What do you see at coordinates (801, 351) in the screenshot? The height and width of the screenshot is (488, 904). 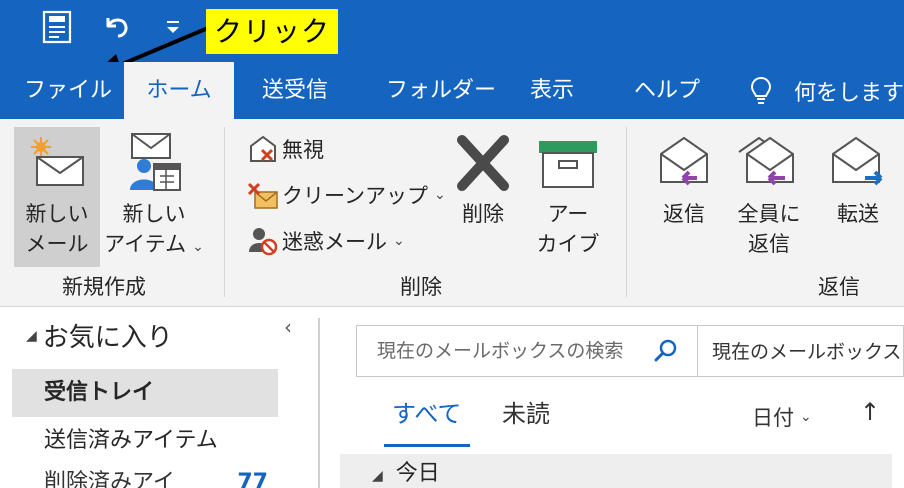 I see `search-scope-dropdown: 現在のメールボックス` at bounding box center [801, 351].